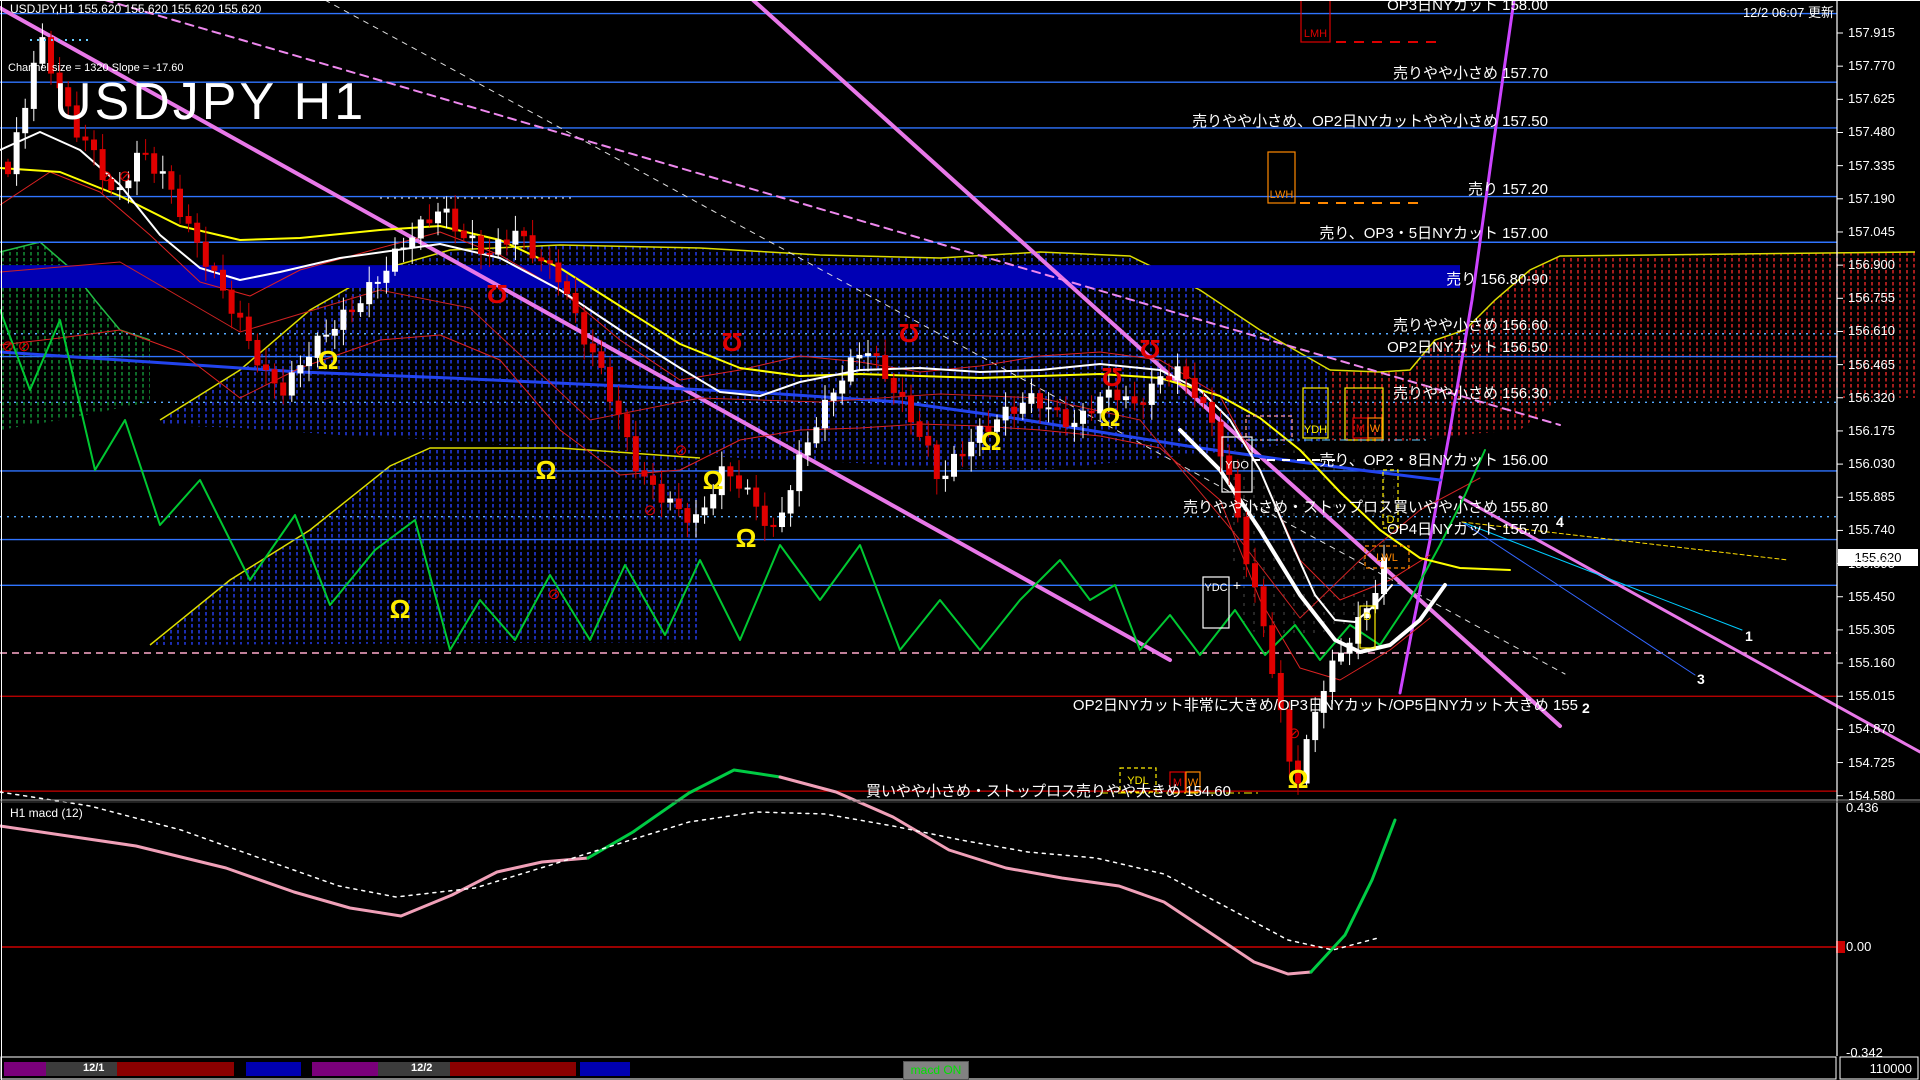 The width and height of the screenshot is (1920, 1080). Describe the element at coordinates (1871, 331) in the screenshot. I see `price-axis-label: 156.610` at that location.